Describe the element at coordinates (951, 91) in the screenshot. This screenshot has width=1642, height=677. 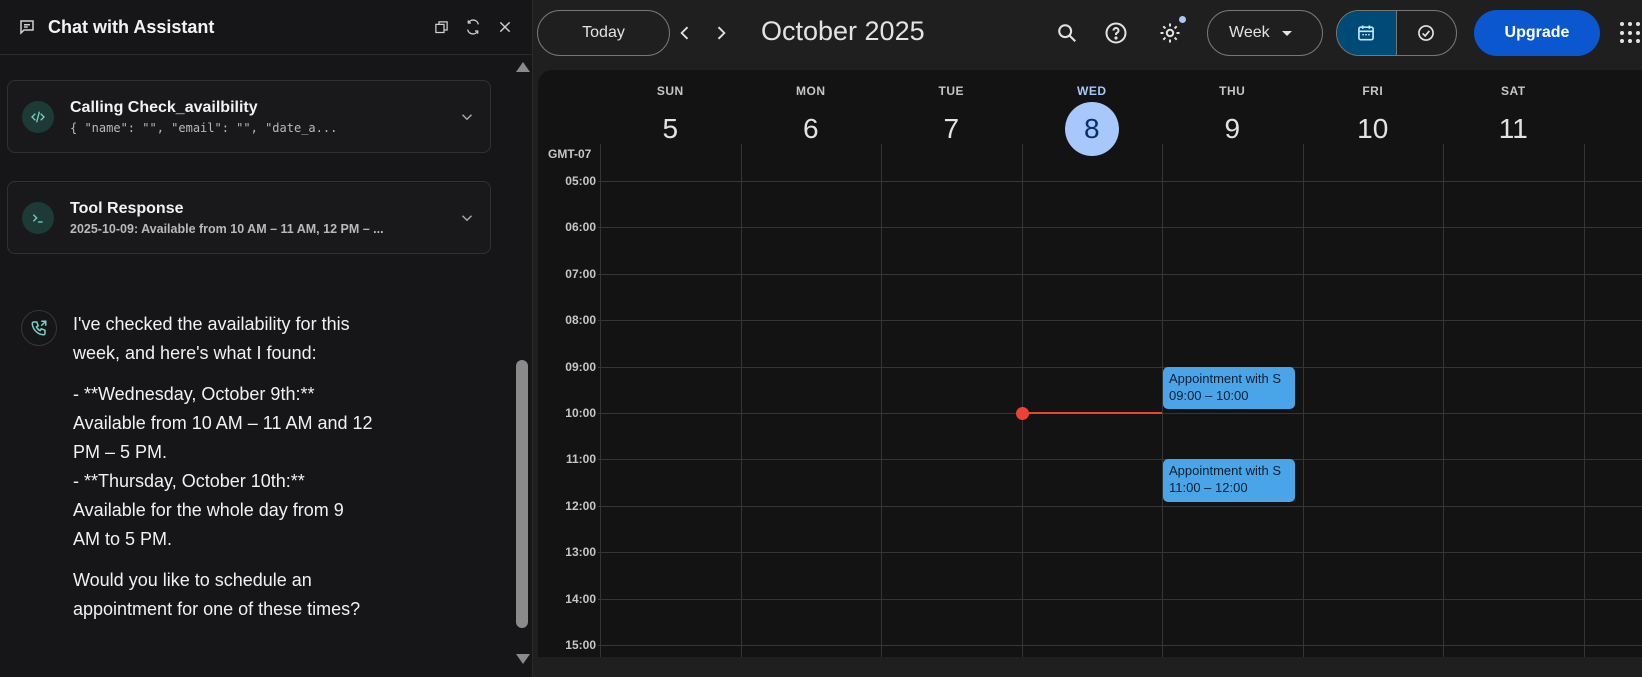
I see `day-name: TUE` at that location.